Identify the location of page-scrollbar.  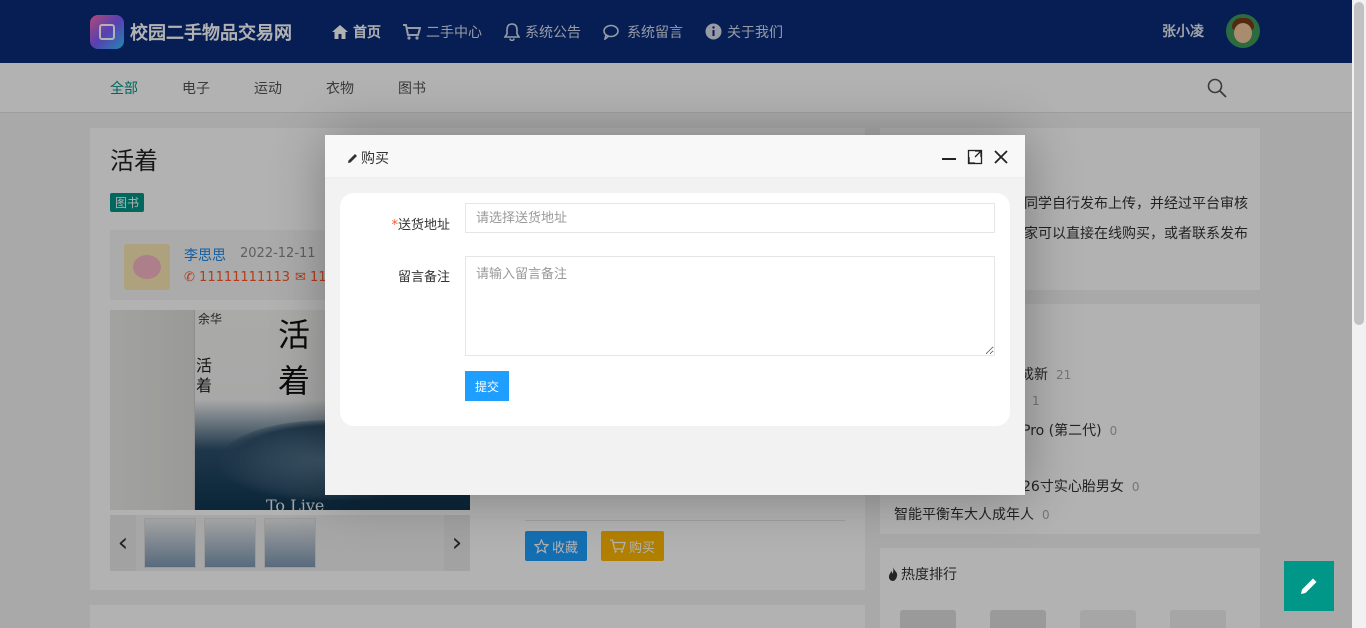
(1359, 314).